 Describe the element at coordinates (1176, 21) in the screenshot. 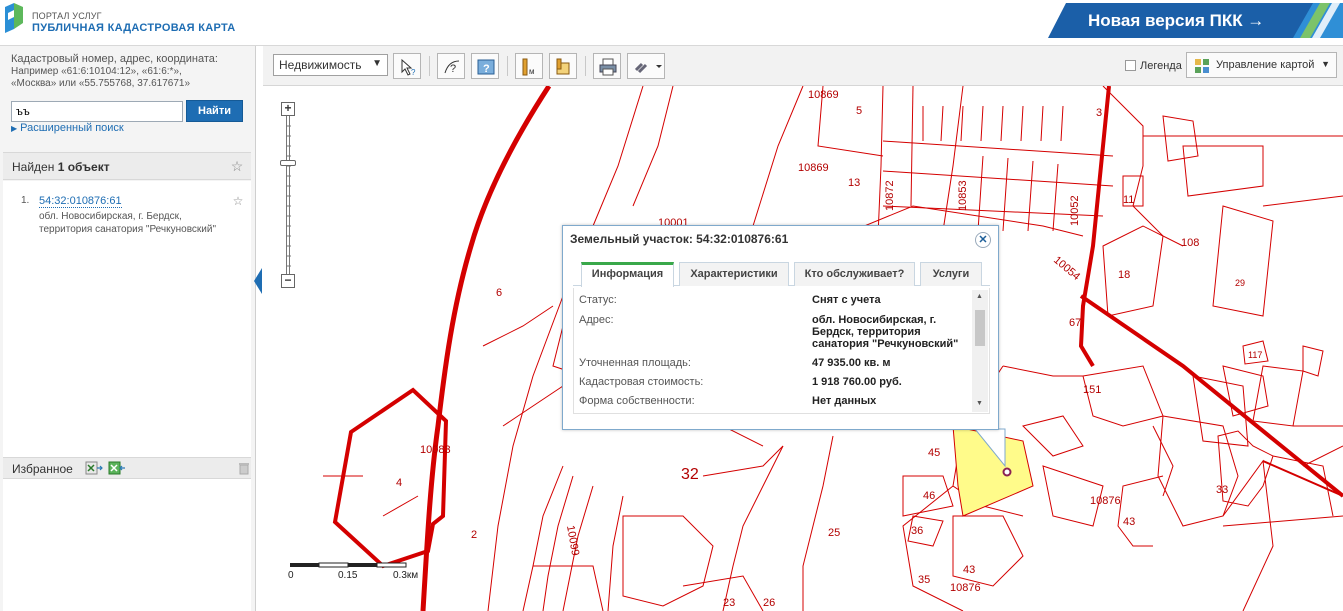

I see `new-version-label: Новая версия ПКК →` at that location.